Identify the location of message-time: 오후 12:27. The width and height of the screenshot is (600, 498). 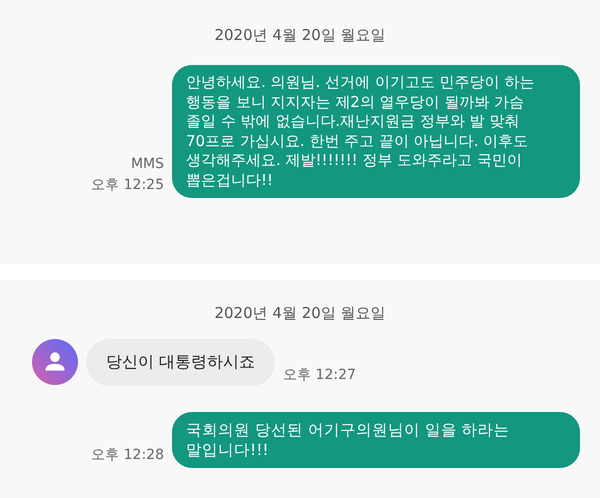
(319, 375).